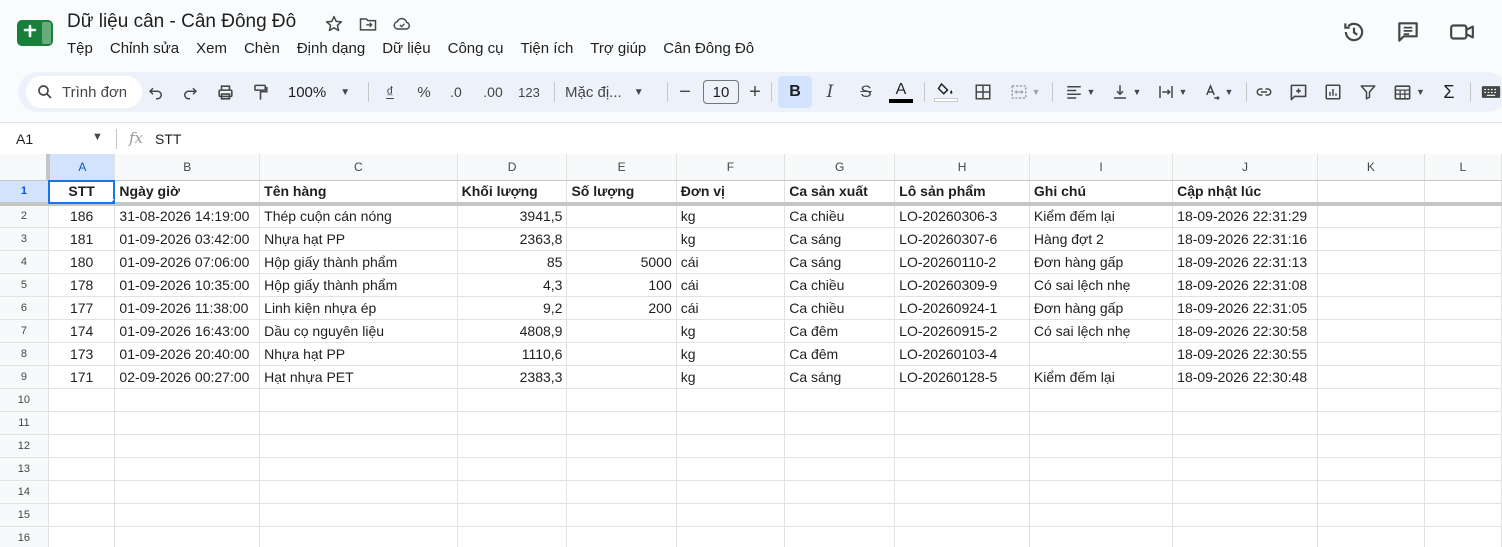 Image resolution: width=1502 pixels, height=547 pixels. What do you see at coordinates (795, 92) in the screenshot?
I see `bold-button: B` at bounding box center [795, 92].